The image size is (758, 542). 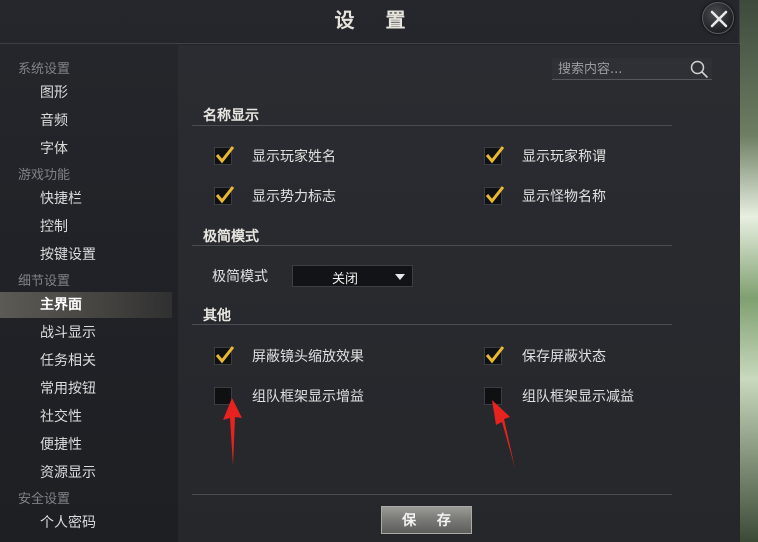 I want to click on sidebar-item-social: 社交性, so click(x=86, y=417).